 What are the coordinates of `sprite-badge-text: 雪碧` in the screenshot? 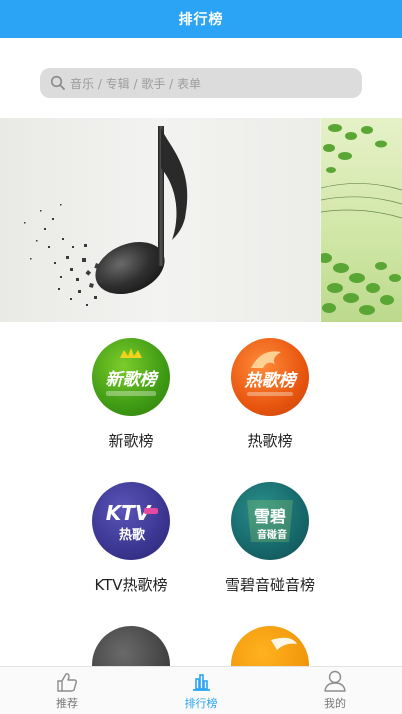 It's located at (270, 516).